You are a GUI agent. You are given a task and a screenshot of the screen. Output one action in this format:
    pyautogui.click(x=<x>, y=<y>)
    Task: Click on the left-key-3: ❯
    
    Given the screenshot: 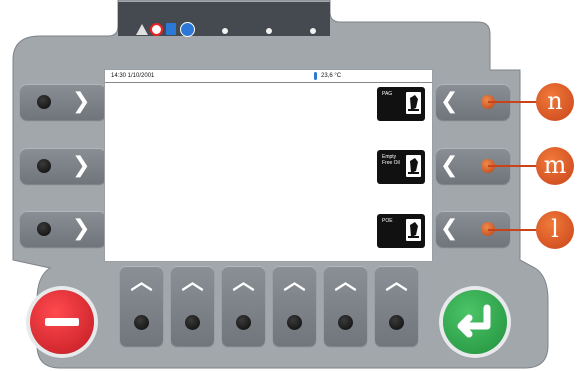 What is the action you would take?
    pyautogui.click(x=63, y=229)
    